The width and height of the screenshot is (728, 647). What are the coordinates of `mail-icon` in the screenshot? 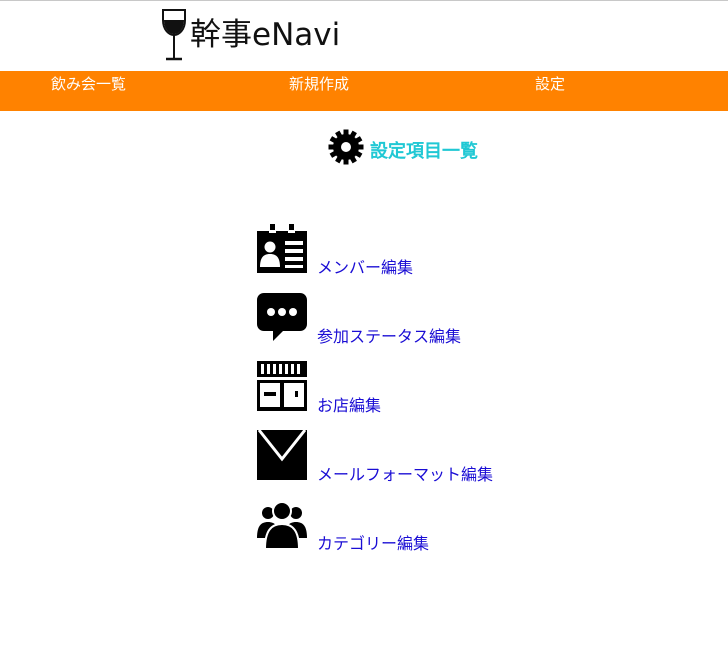 It's located at (282, 454).